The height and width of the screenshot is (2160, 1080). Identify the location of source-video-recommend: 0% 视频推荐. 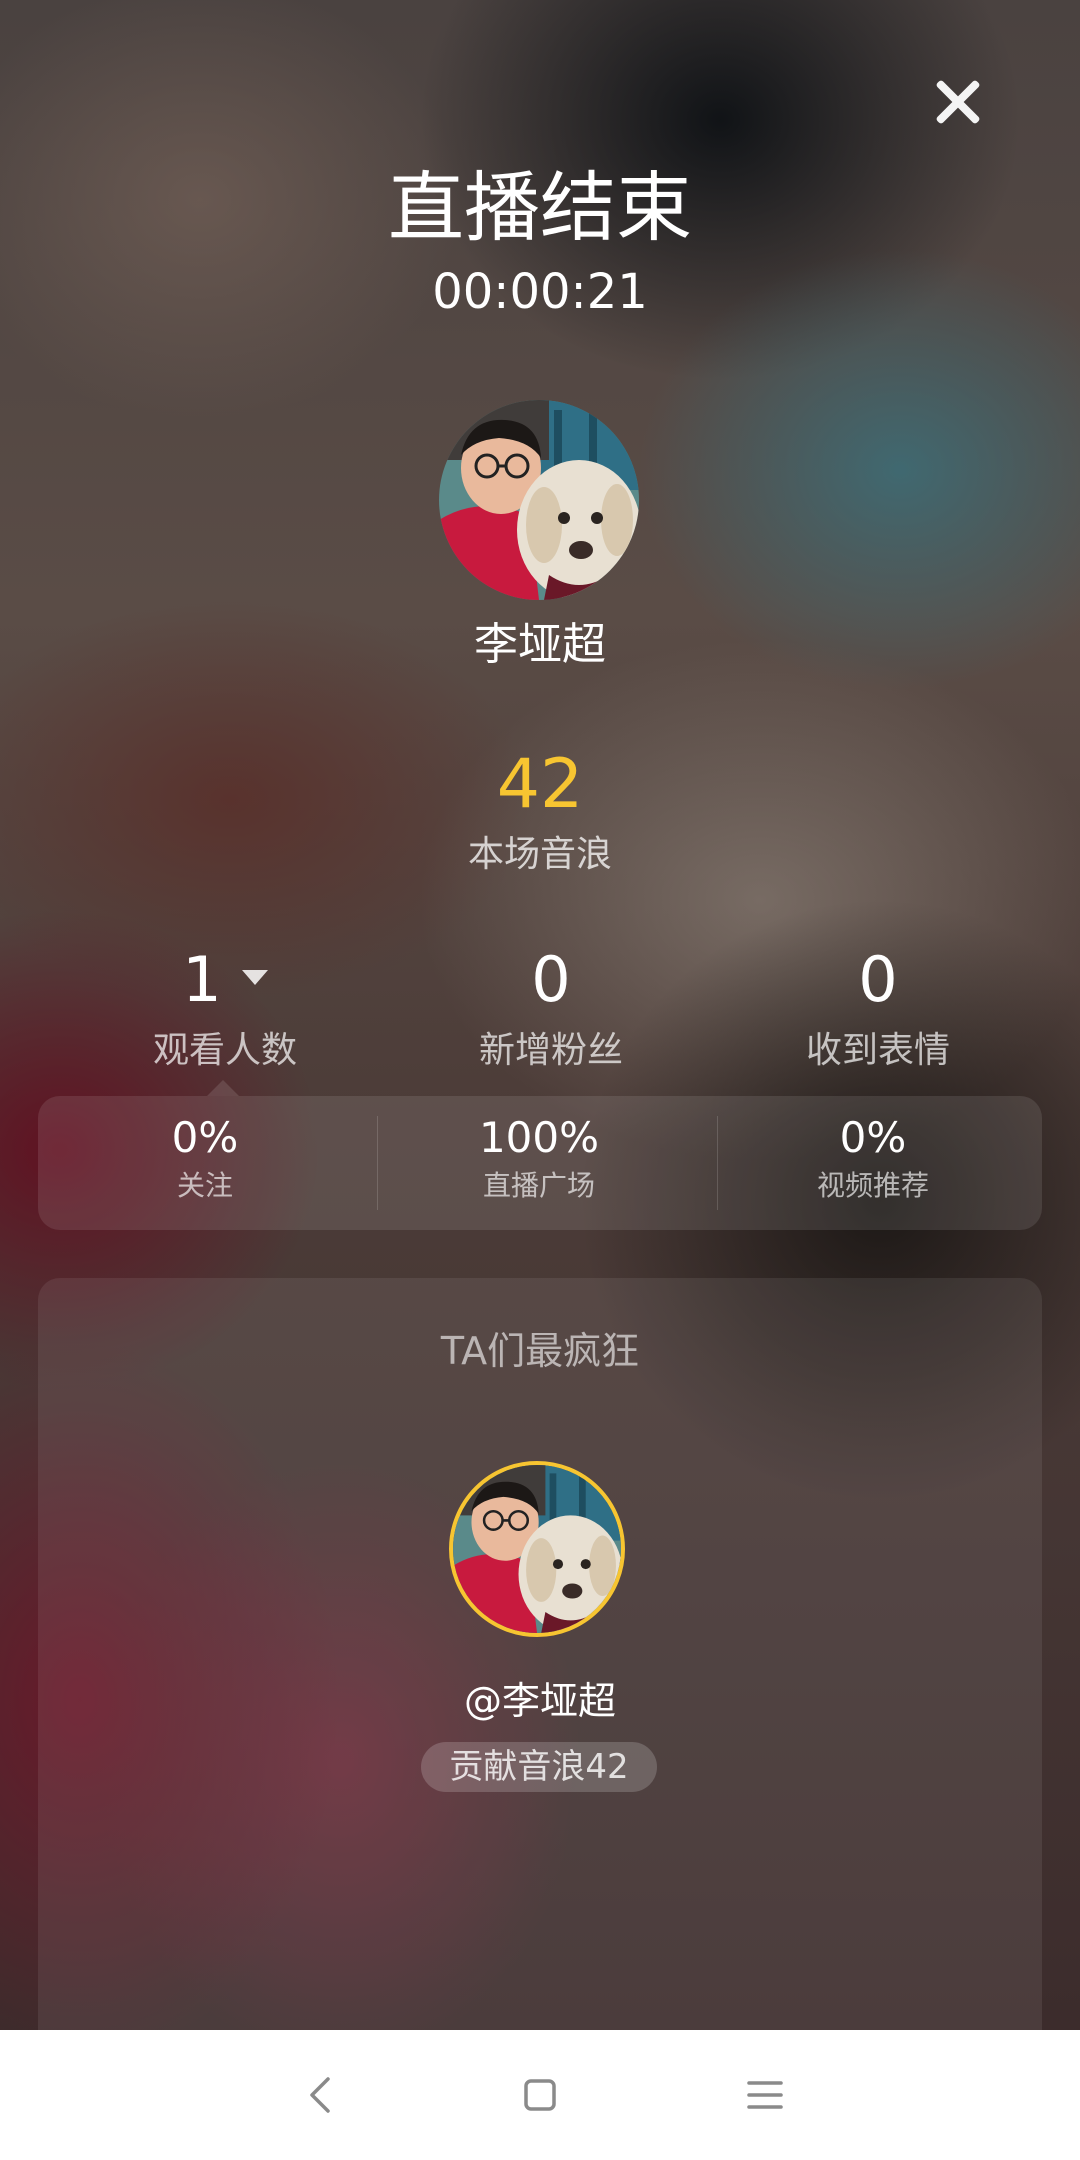
(873, 1158).